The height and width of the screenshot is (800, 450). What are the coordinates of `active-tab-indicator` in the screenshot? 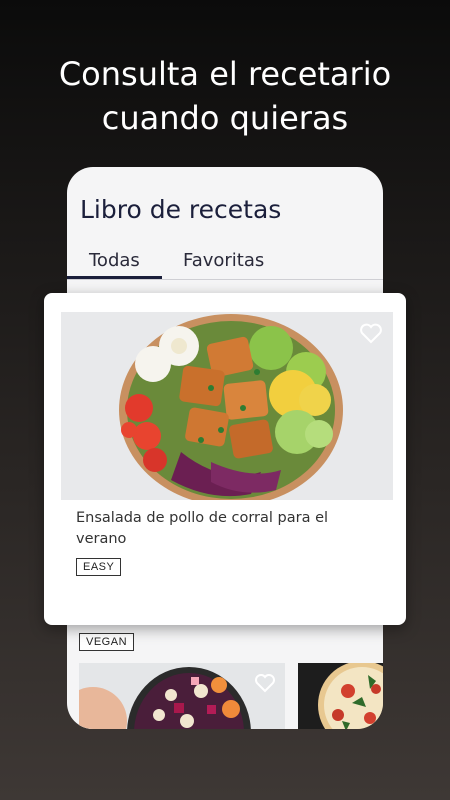 It's located at (114, 277).